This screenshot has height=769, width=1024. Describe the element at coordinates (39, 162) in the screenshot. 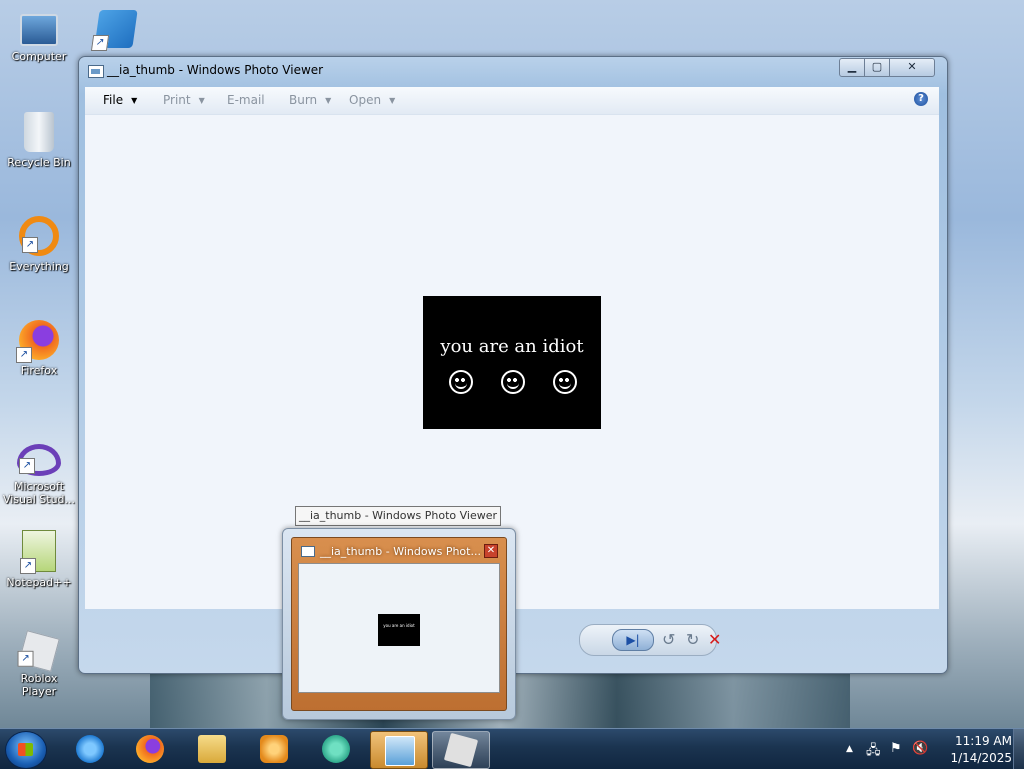

I see `desktop-icon-label: Recycle Bin` at that location.